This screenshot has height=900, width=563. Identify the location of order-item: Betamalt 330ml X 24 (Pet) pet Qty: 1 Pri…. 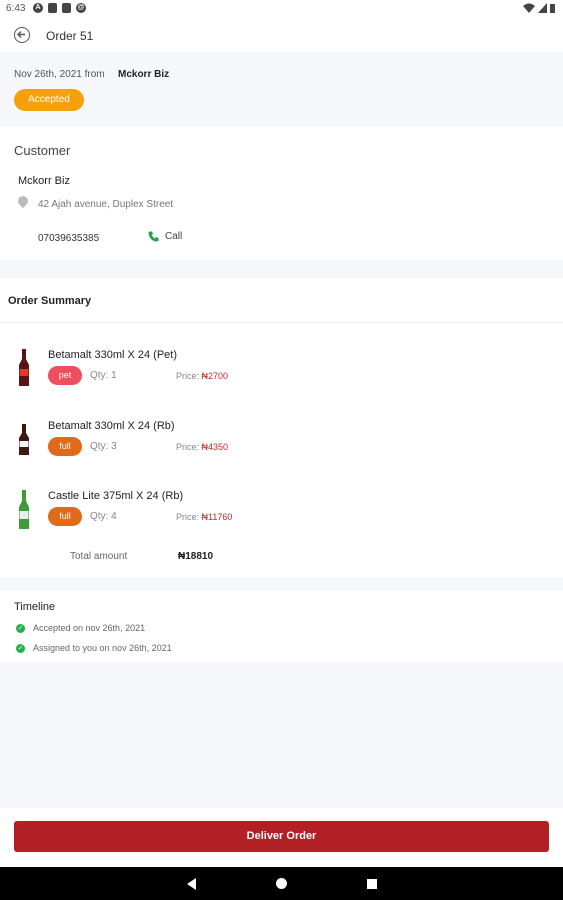
(281, 379).